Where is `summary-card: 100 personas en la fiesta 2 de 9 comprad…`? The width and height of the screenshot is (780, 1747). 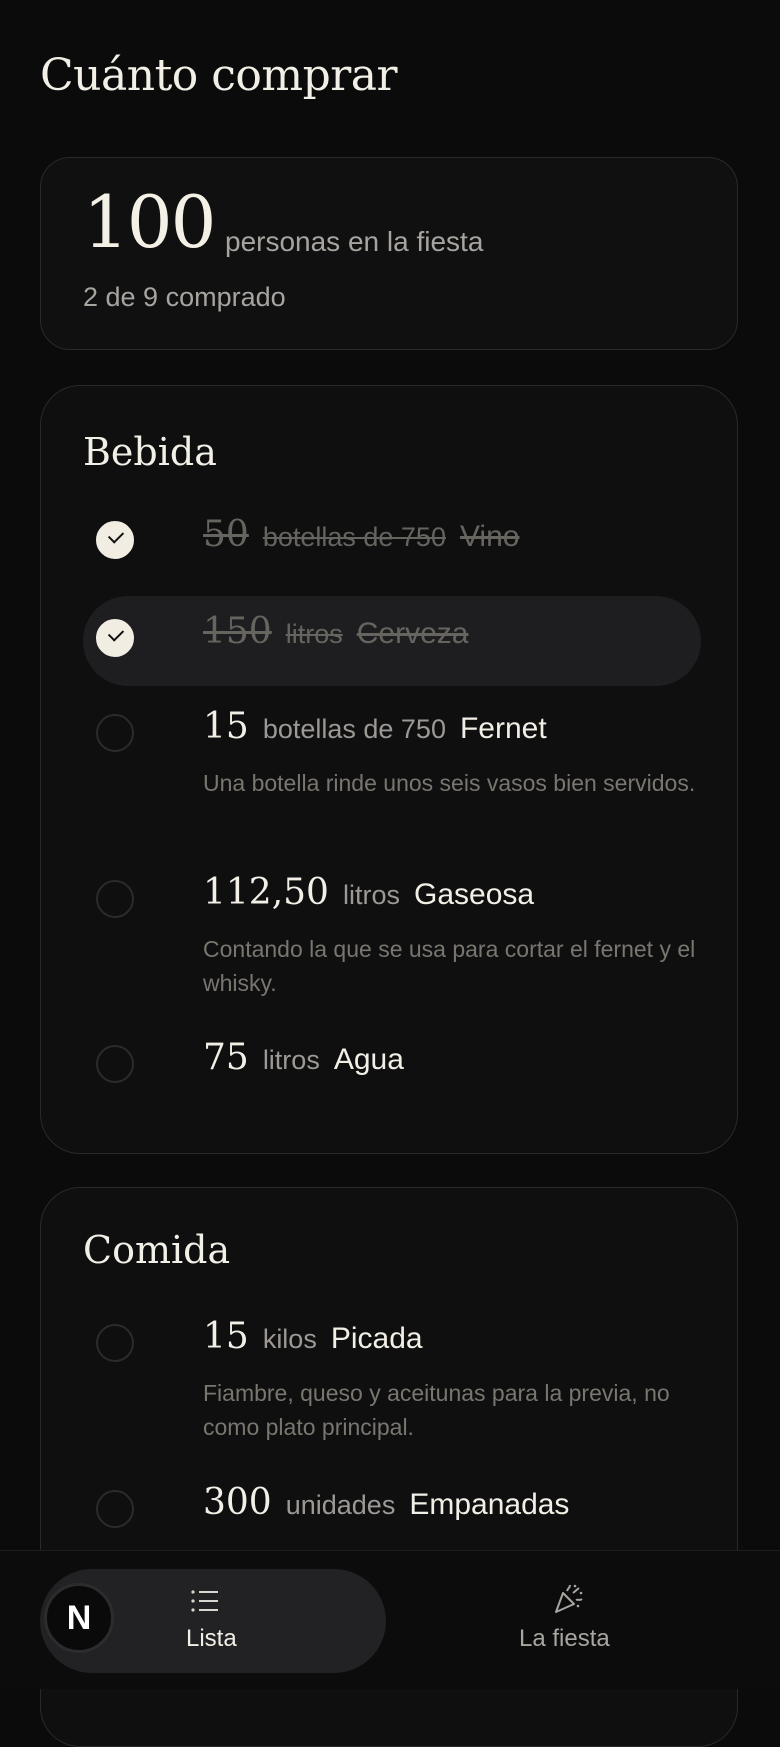 summary-card: 100 personas en la fiesta 2 de 9 comprad… is located at coordinates (389, 253).